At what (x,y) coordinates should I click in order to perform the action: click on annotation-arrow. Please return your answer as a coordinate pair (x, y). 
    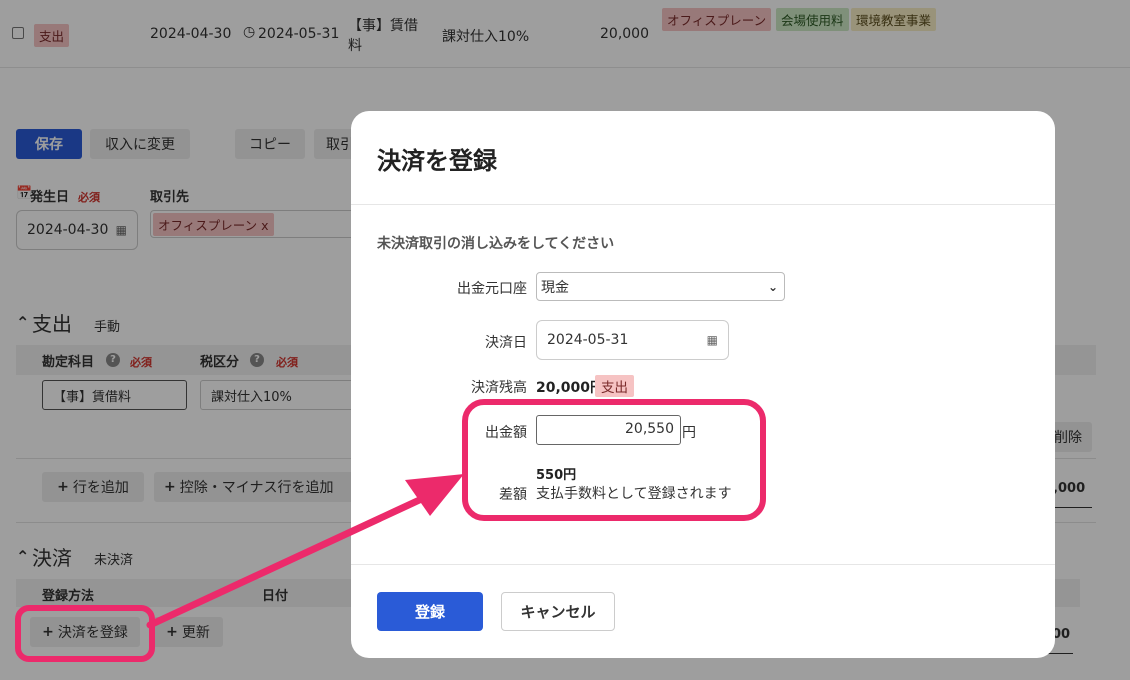
    Looking at the image, I should click on (305, 551).